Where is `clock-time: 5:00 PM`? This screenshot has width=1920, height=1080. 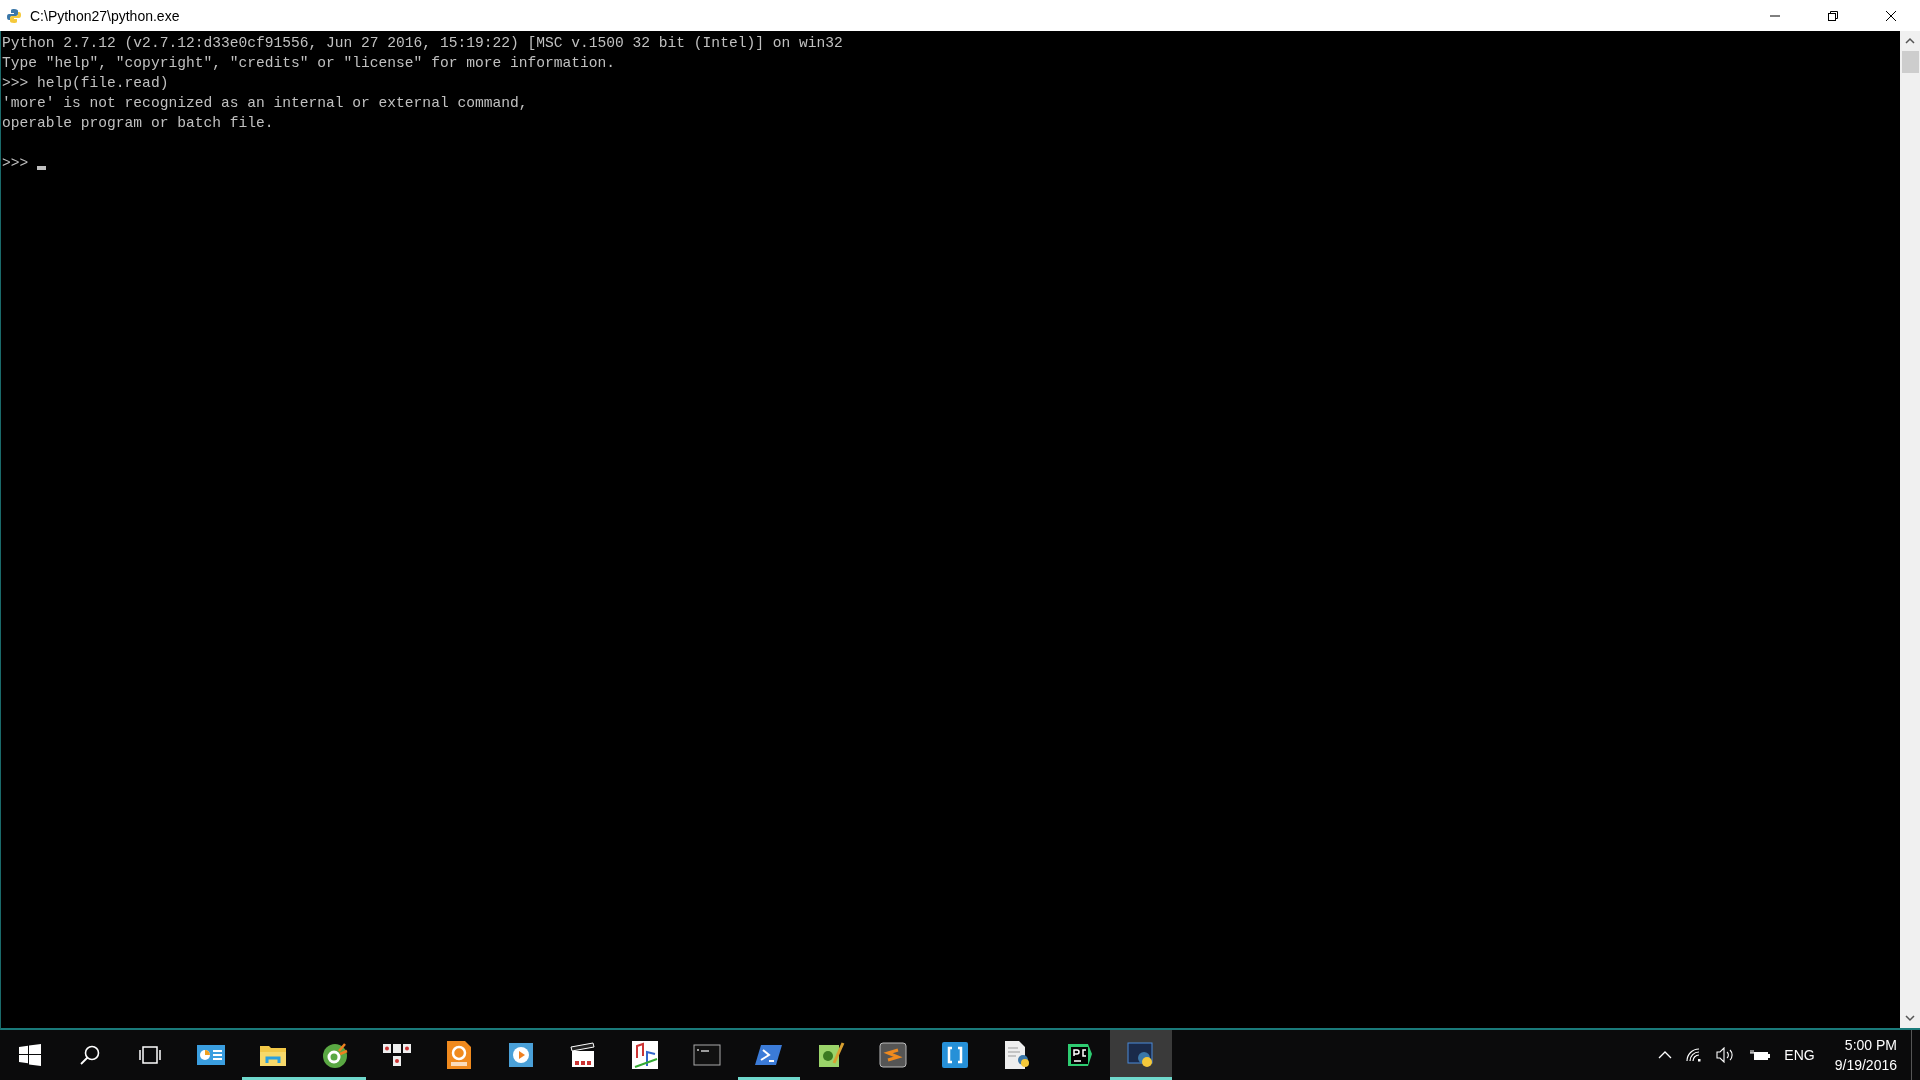
clock-time: 5:00 PM is located at coordinates (1870, 1045).